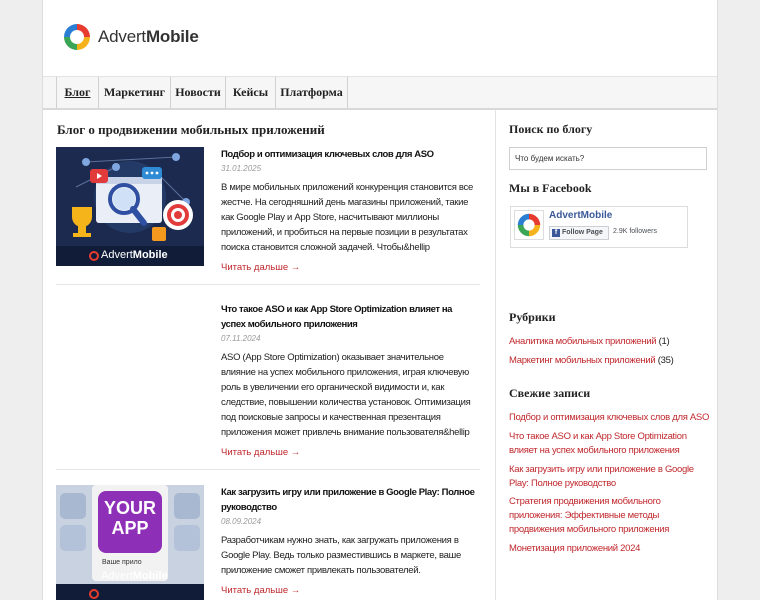 This screenshot has height=600, width=760. What do you see at coordinates (251, 92) in the screenshot?
I see `nav-item-cases: Кейсы` at bounding box center [251, 92].